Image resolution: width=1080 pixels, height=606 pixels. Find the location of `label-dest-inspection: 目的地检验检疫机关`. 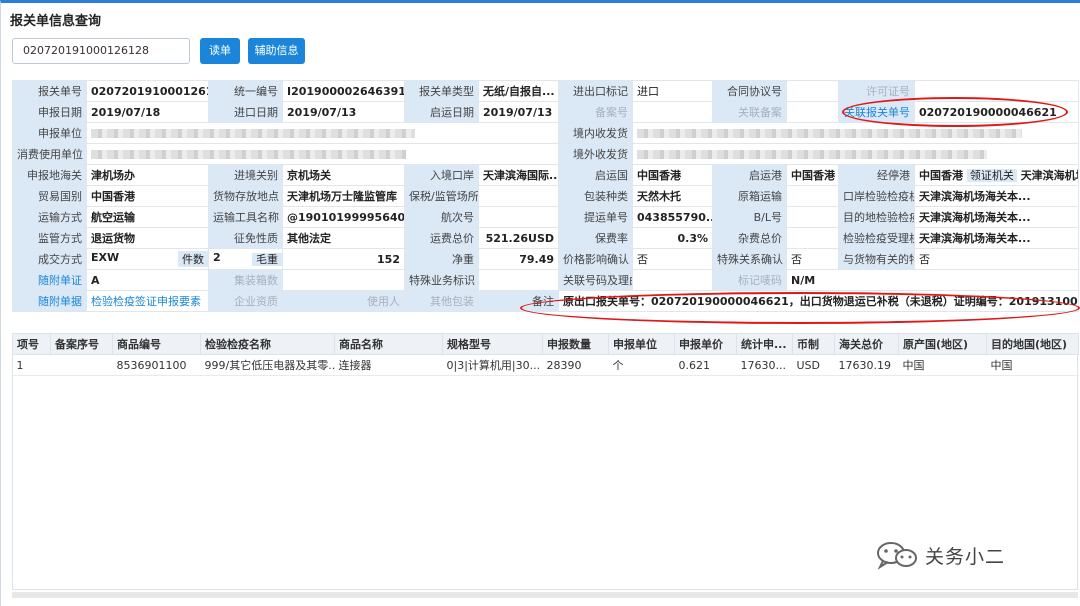

label-dest-inspection: 目的地检验检疫机关 is located at coordinates (876, 217).